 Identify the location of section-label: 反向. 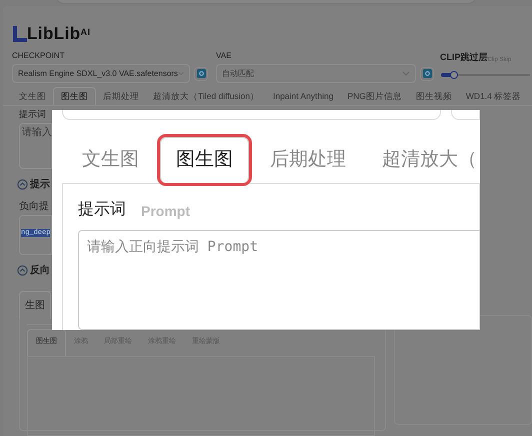
(40, 271).